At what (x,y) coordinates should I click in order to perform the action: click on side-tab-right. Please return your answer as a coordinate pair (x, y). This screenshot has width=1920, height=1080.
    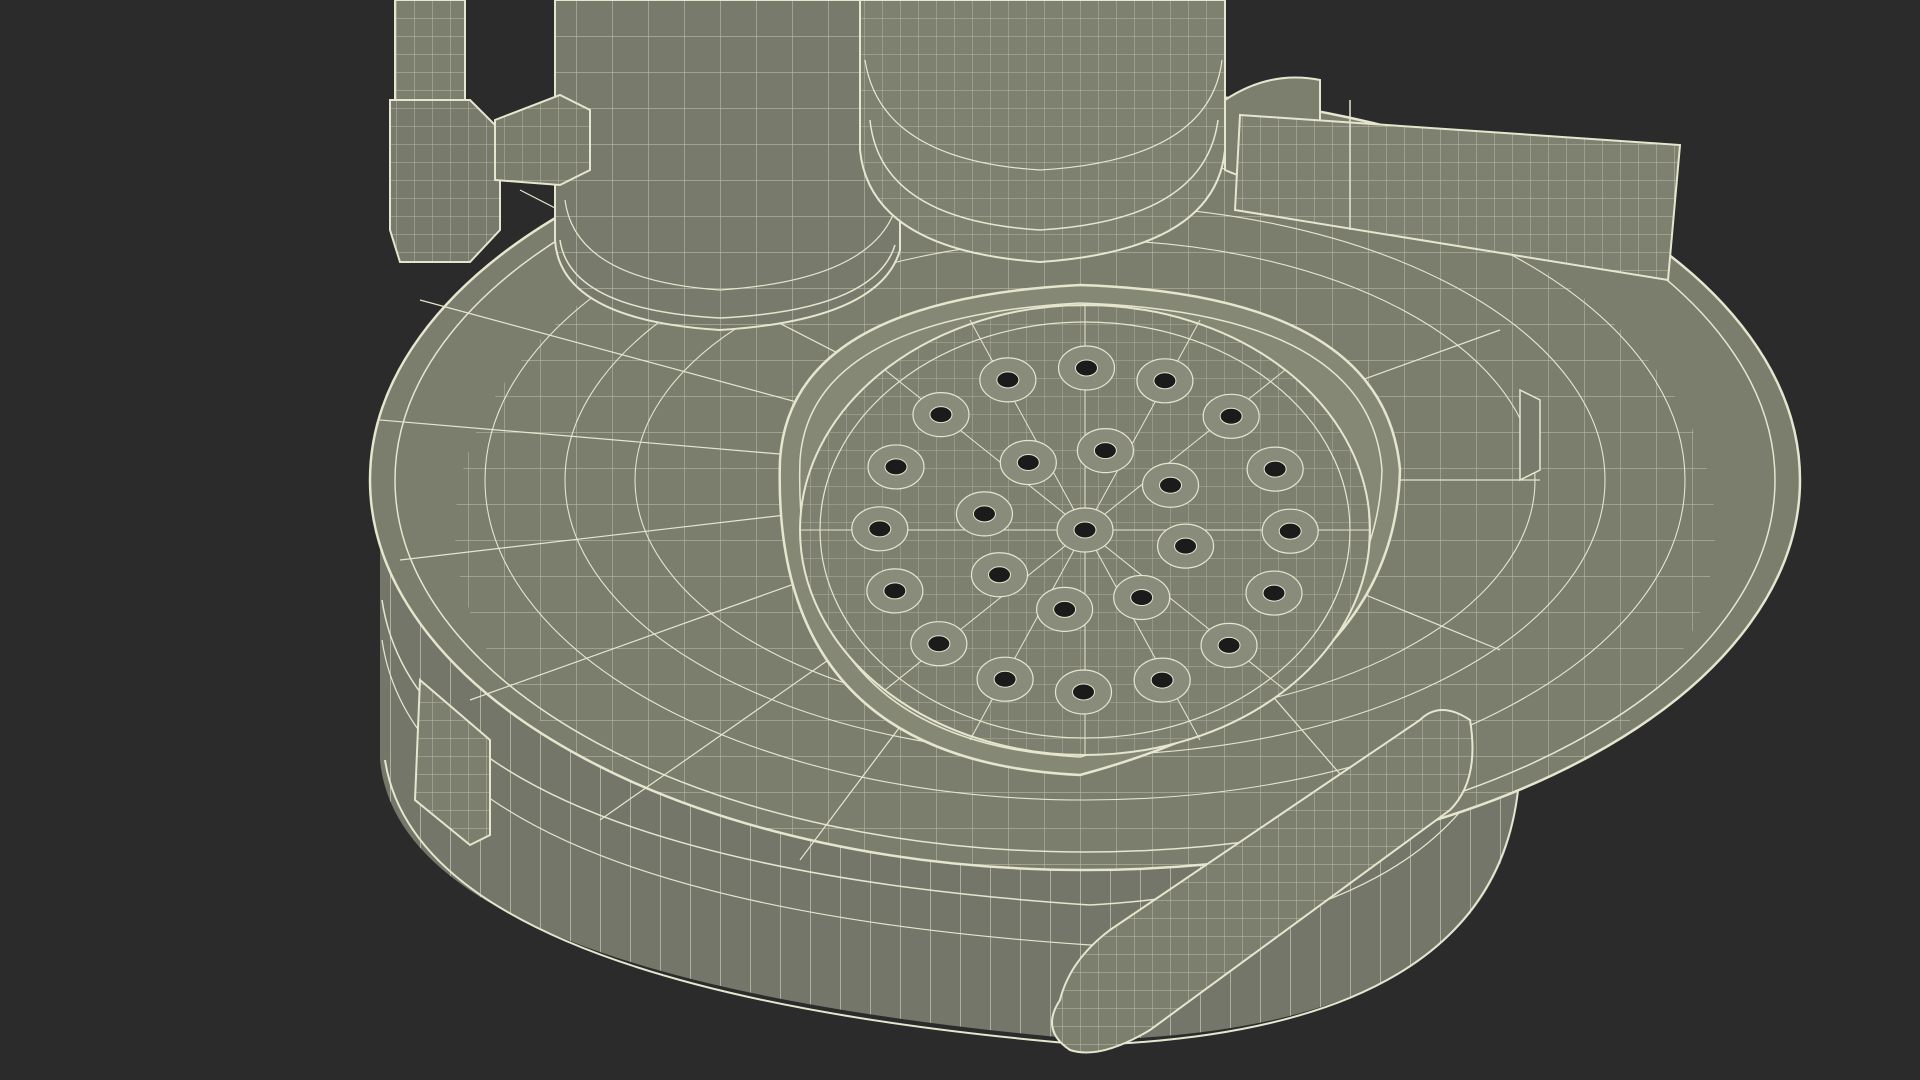
    Looking at the image, I should click on (1530, 435).